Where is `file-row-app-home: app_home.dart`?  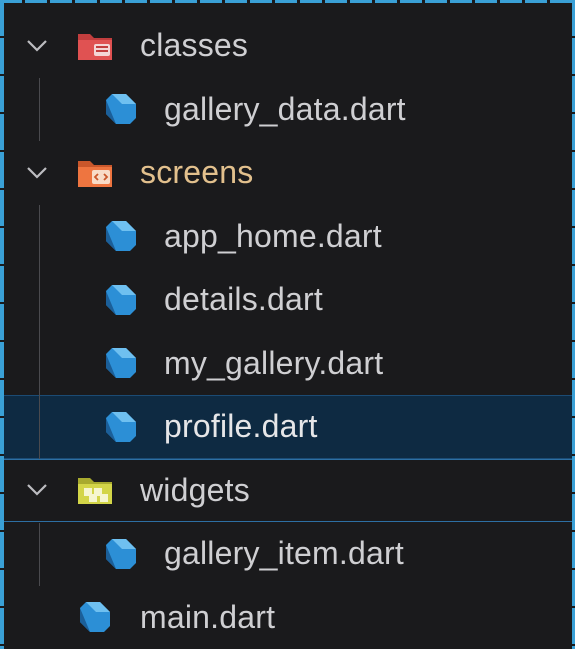
file-row-app-home: app_home.dart is located at coordinates (288, 237).